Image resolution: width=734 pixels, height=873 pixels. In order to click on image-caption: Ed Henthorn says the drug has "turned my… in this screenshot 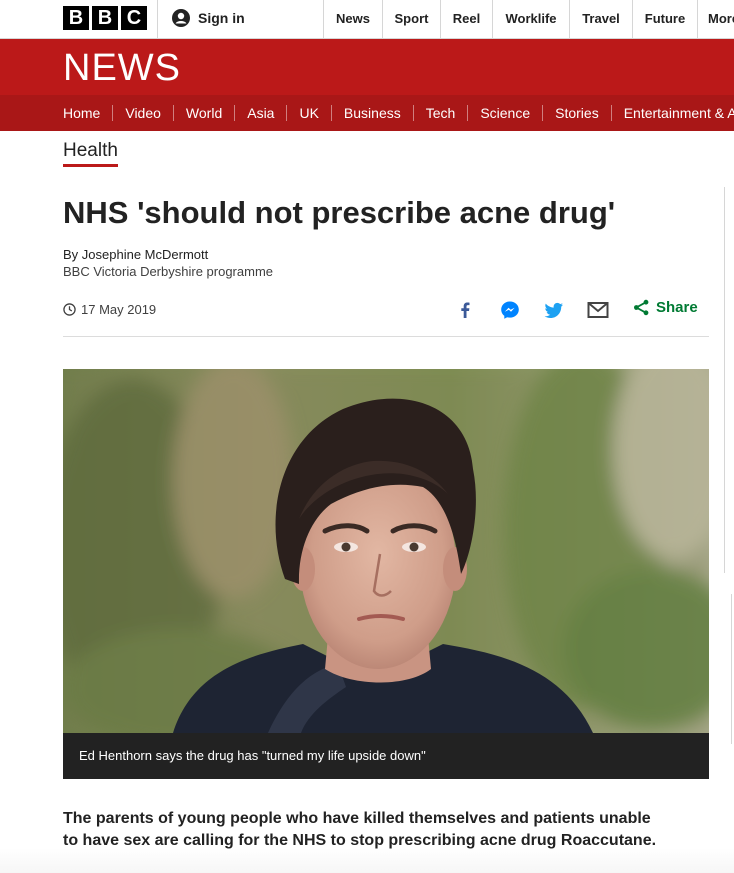, I will do `click(386, 756)`.